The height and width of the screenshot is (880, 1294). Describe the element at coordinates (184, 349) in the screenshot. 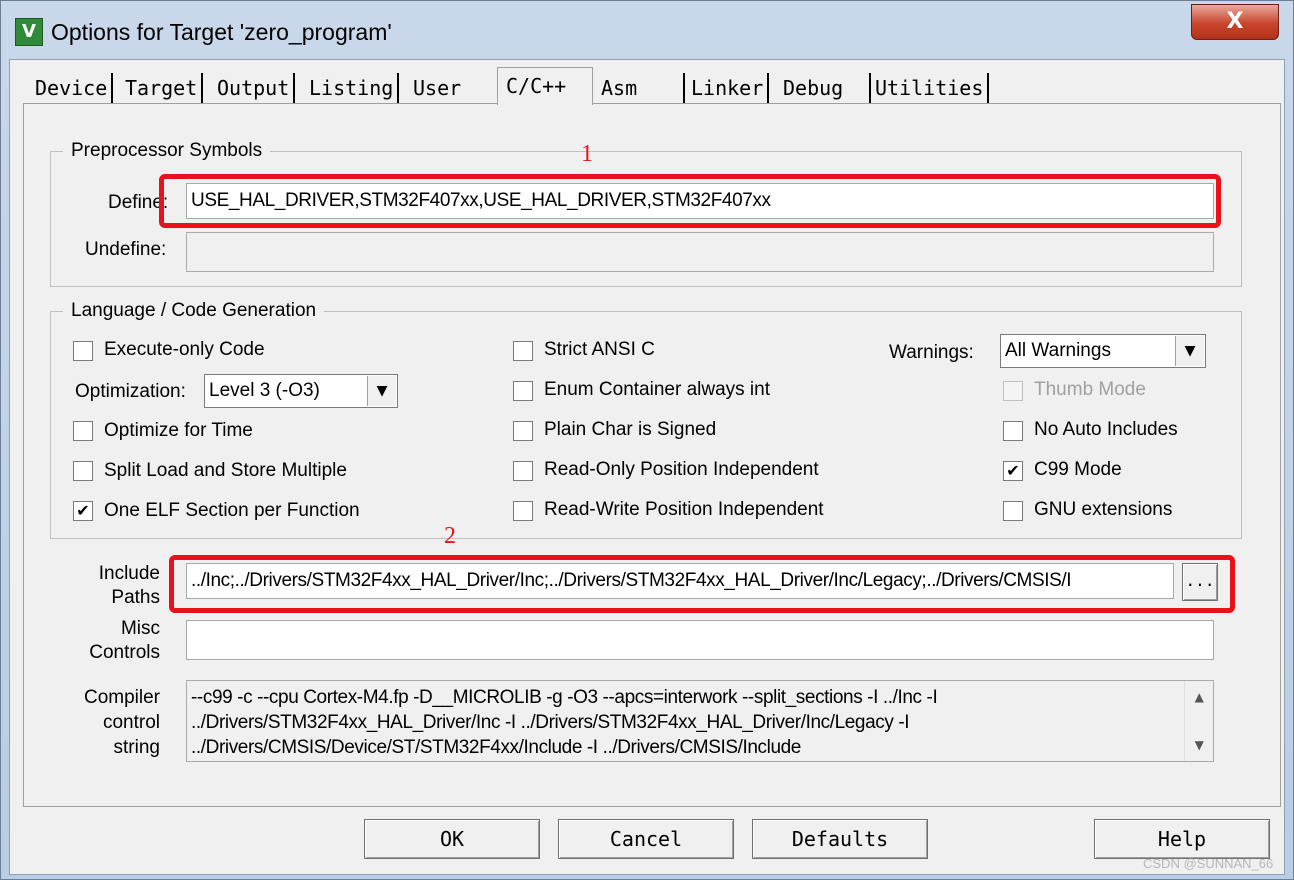

I see `execute-only-label: Execute-only Code` at that location.